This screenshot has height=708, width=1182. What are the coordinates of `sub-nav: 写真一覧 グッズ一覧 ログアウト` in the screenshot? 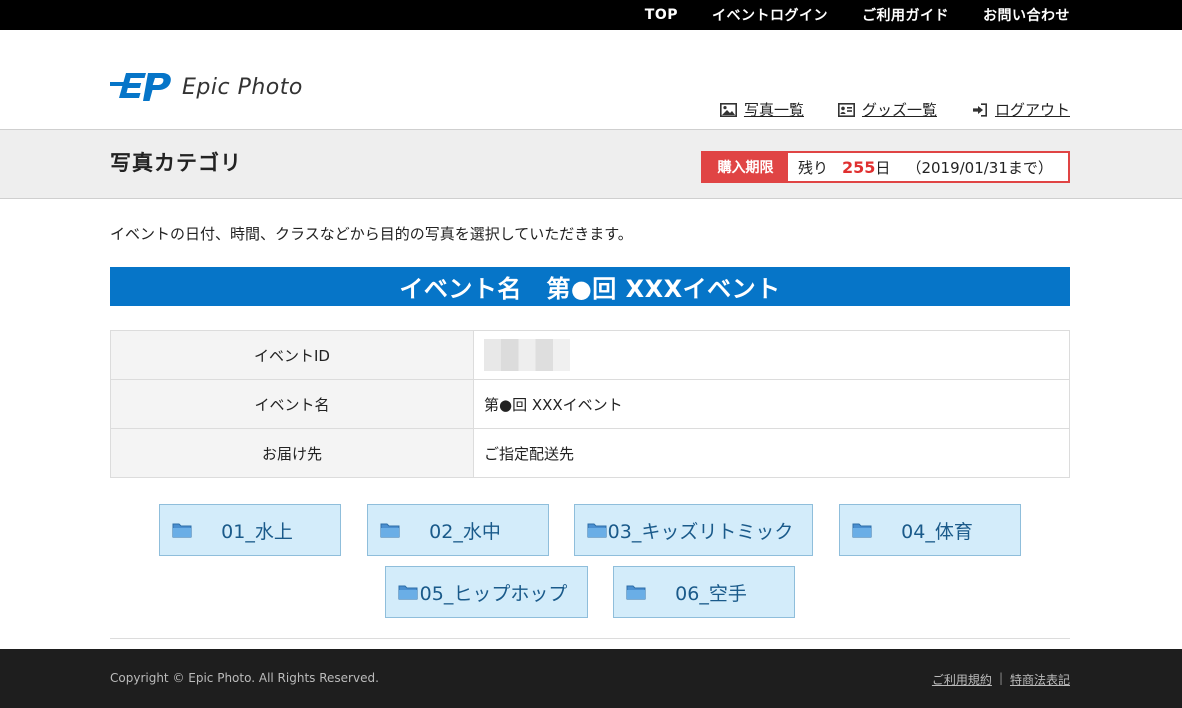 It's located at (894, 109).